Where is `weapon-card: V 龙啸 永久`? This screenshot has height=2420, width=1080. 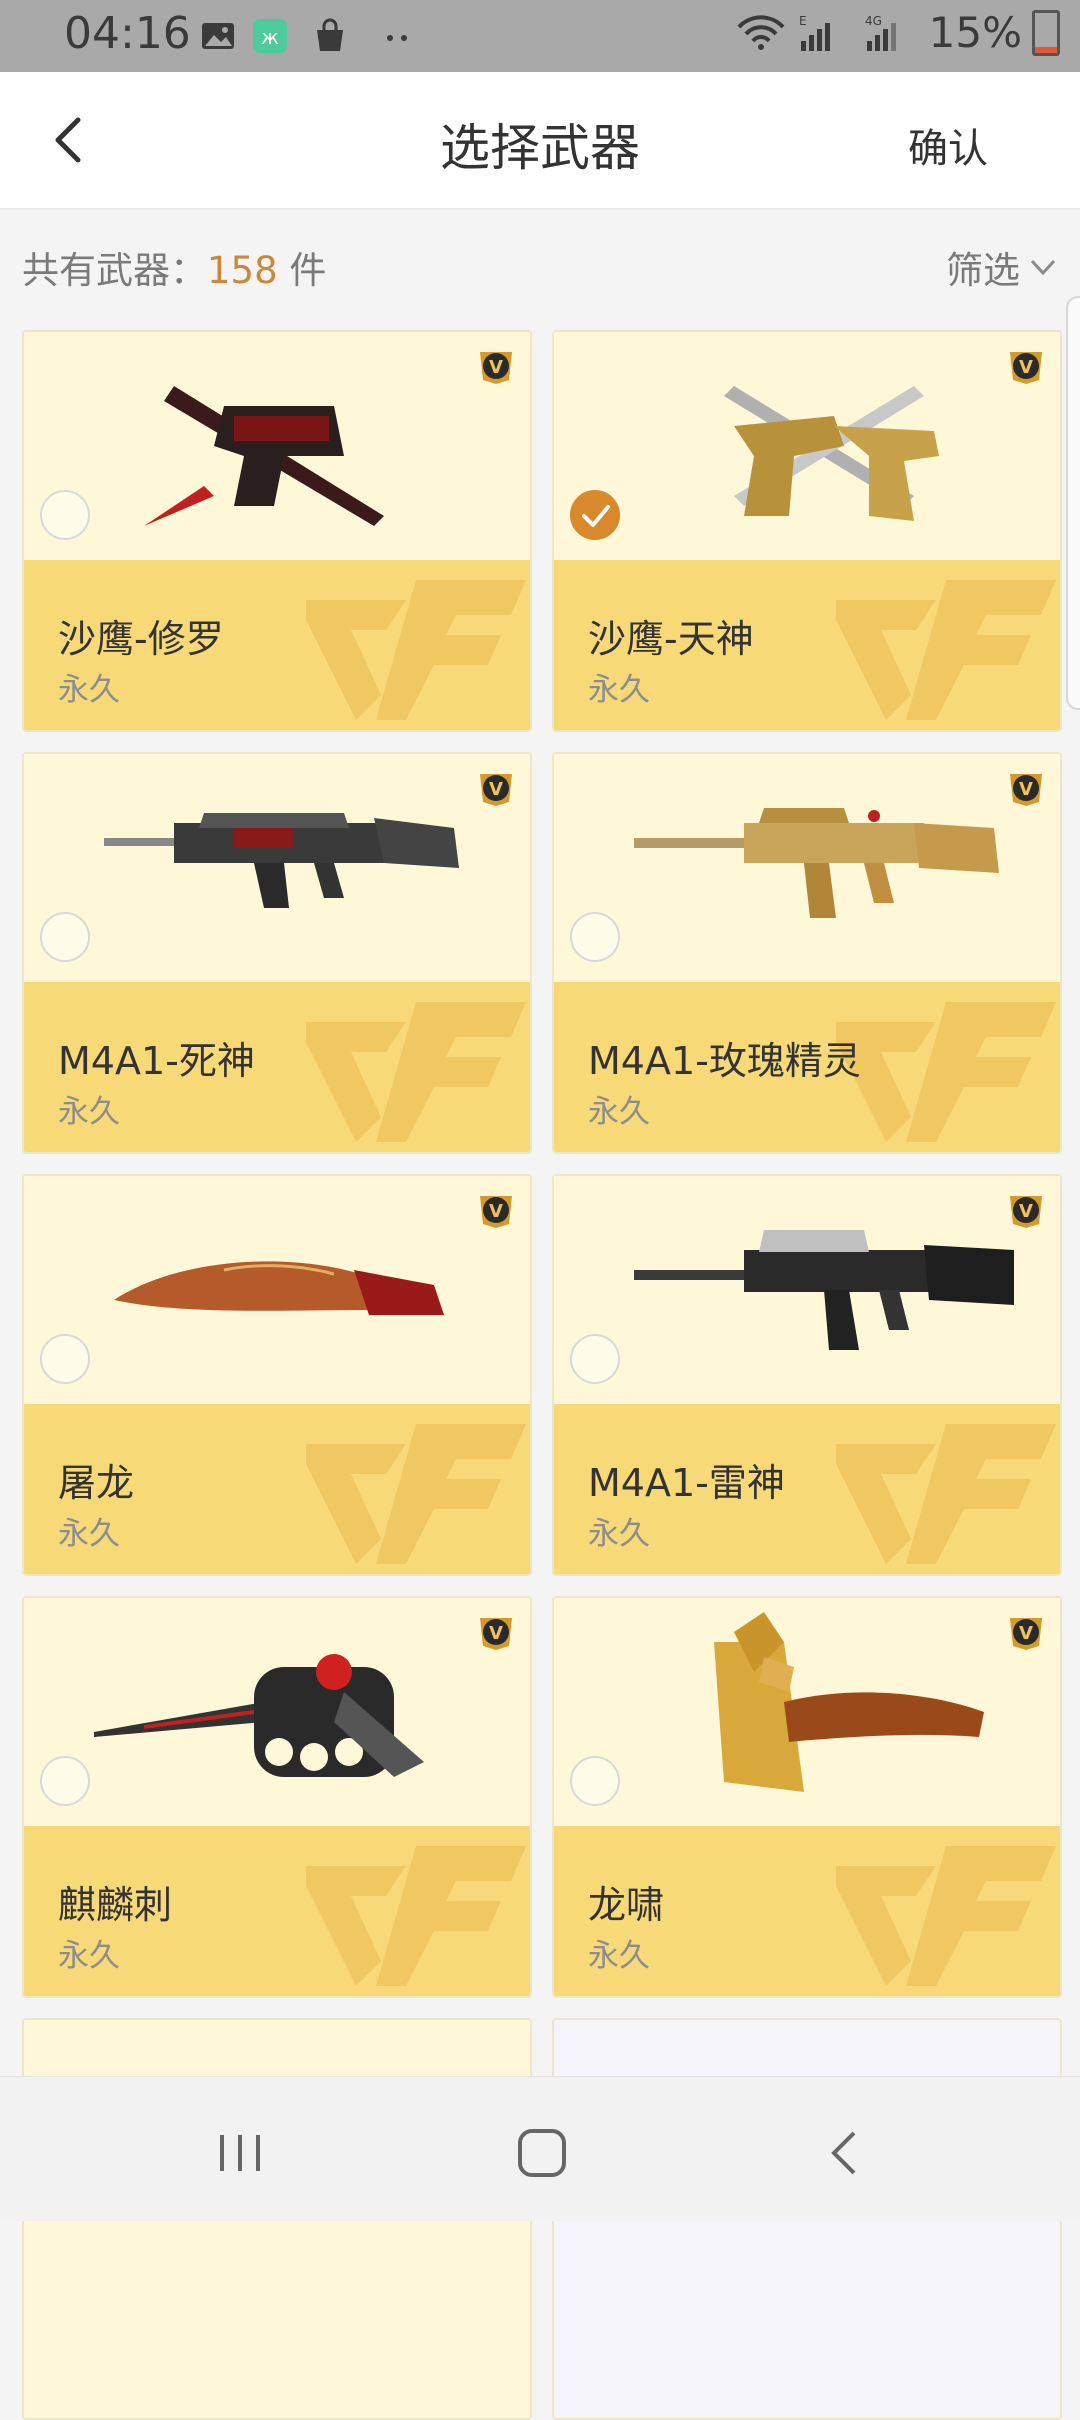 weapon-card: V 龙啸 永久 is located at coordinates (807, 1797).